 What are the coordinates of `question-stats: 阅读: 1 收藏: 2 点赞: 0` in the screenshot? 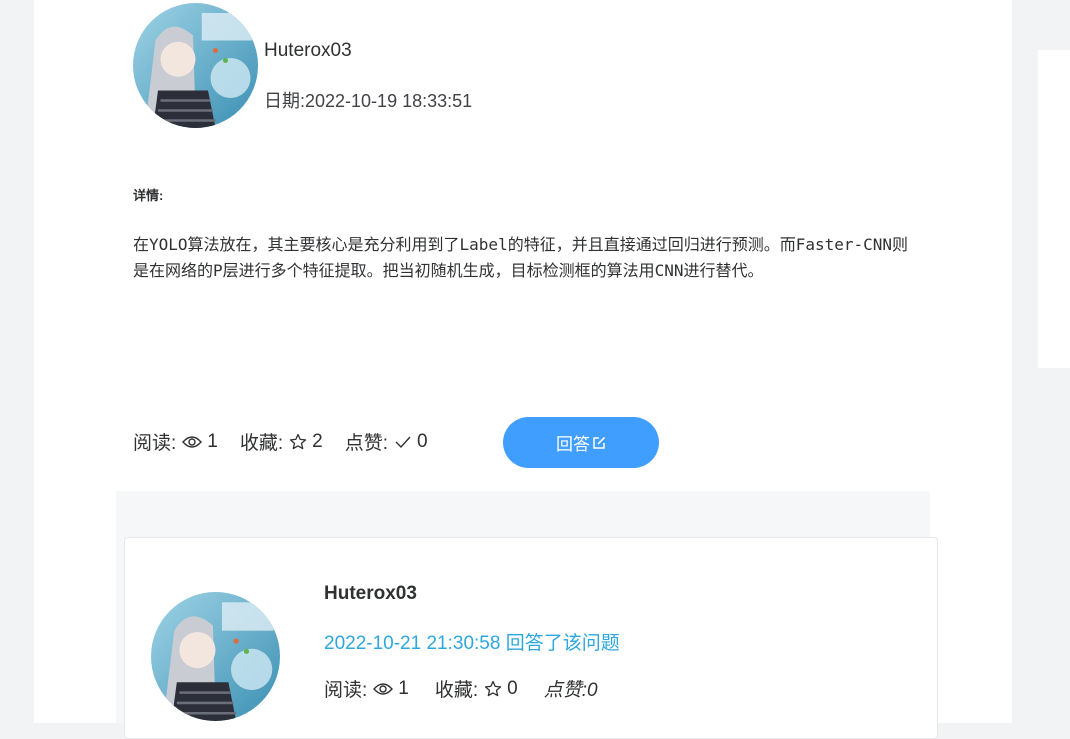 It's located at (280, 441).